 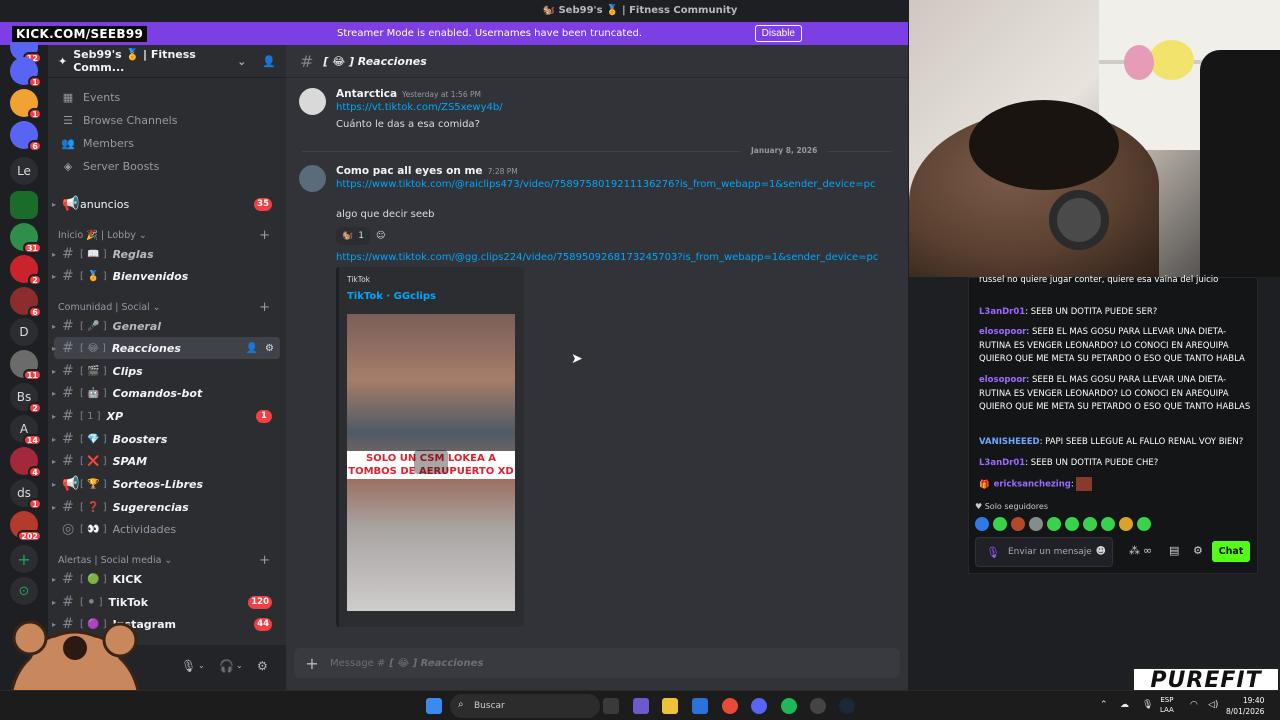 What do you see at coordinates (166, 602) in the screenshot?
I see `channel-tiktok: ▸ #[ ⚫ ] TikTok 120` at bounding box center [166, 602].